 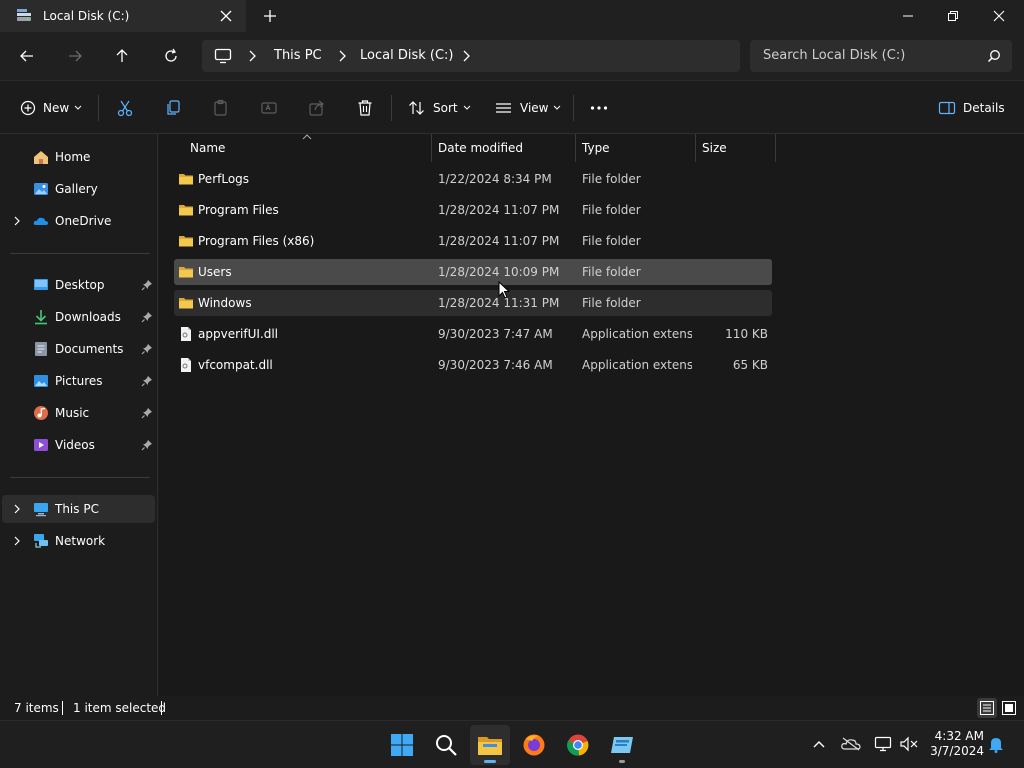 I want to click on cloud-off-icon, so click(x=851, y=744).